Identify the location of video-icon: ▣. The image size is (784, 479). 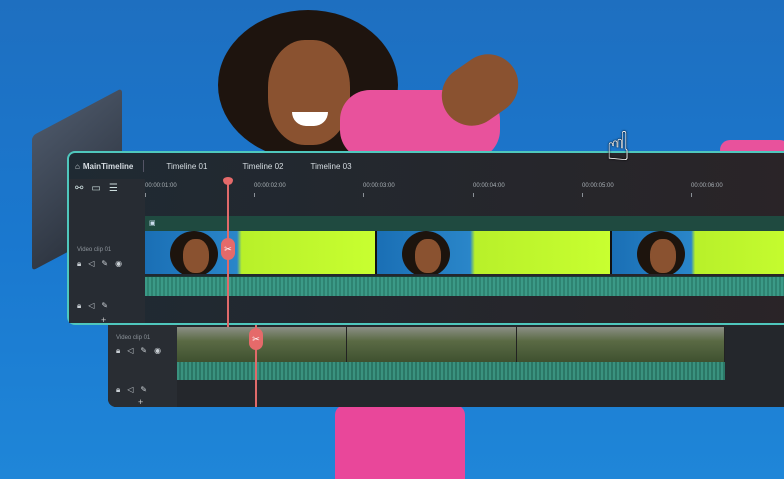
(152, 223).